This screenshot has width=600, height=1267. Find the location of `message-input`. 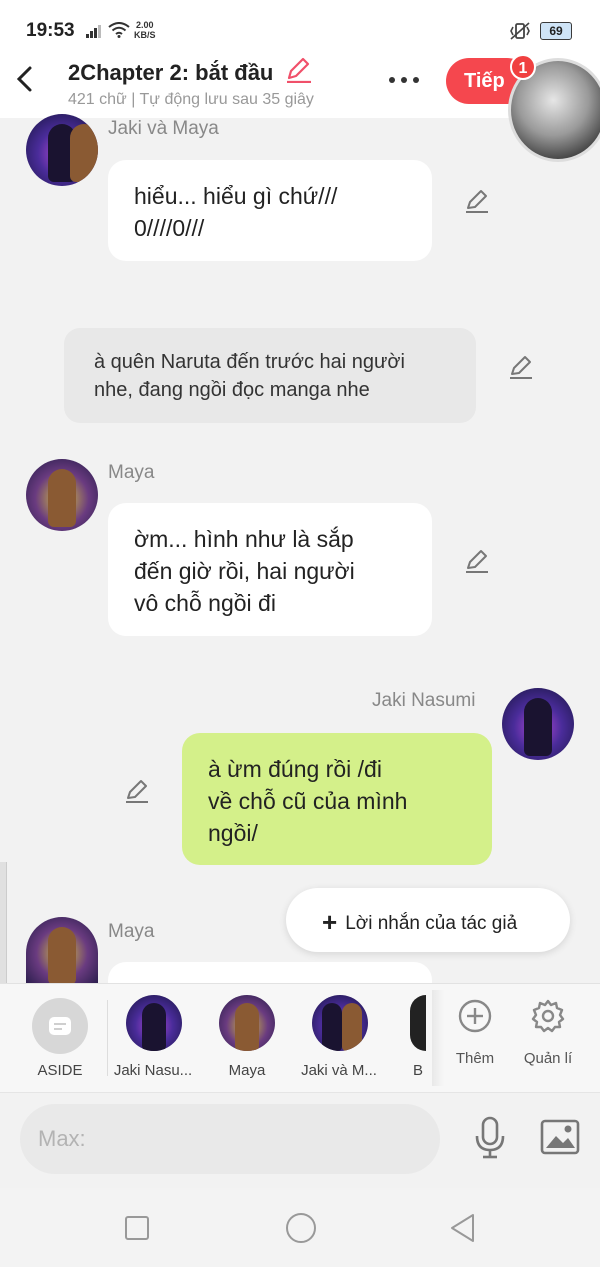

message-input is located at coordinates (230, 1139).